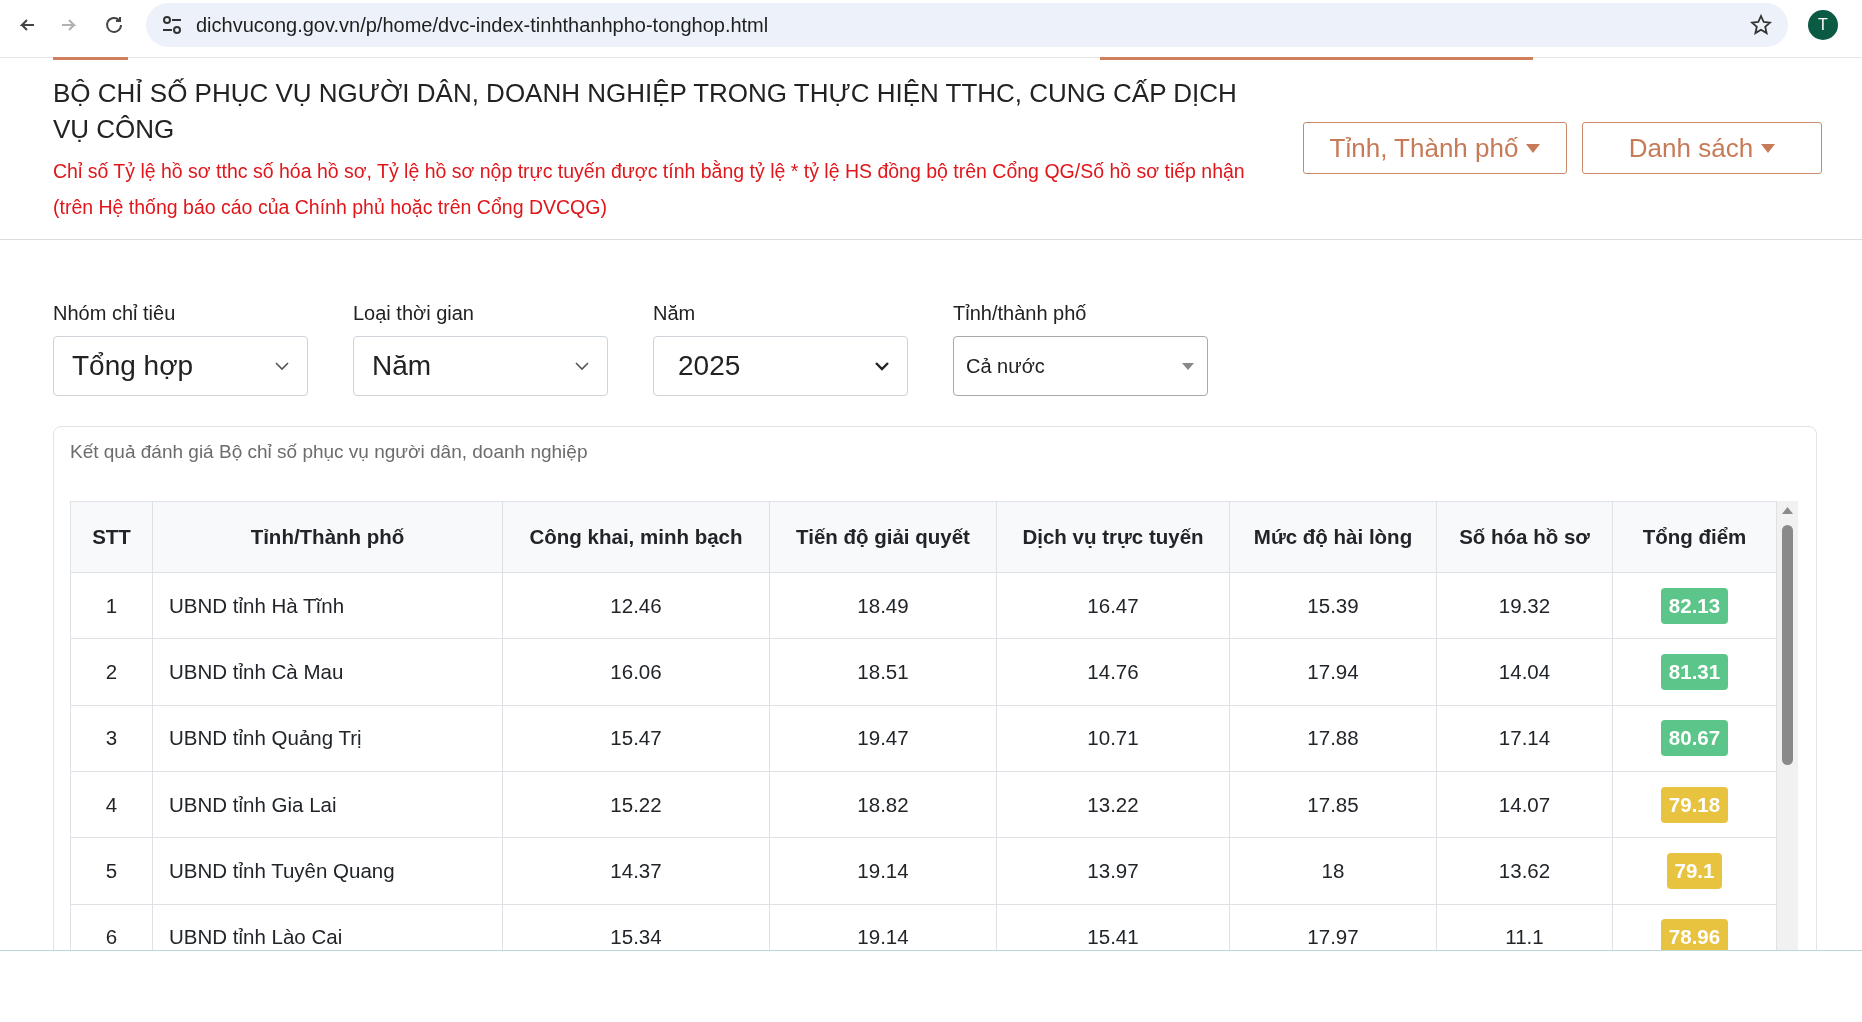 This screenshot has height=1022, width=1862. Describe the element at coordinates (1113, 804) in the screenshot. I see `table-cell: 13.22` at that location.